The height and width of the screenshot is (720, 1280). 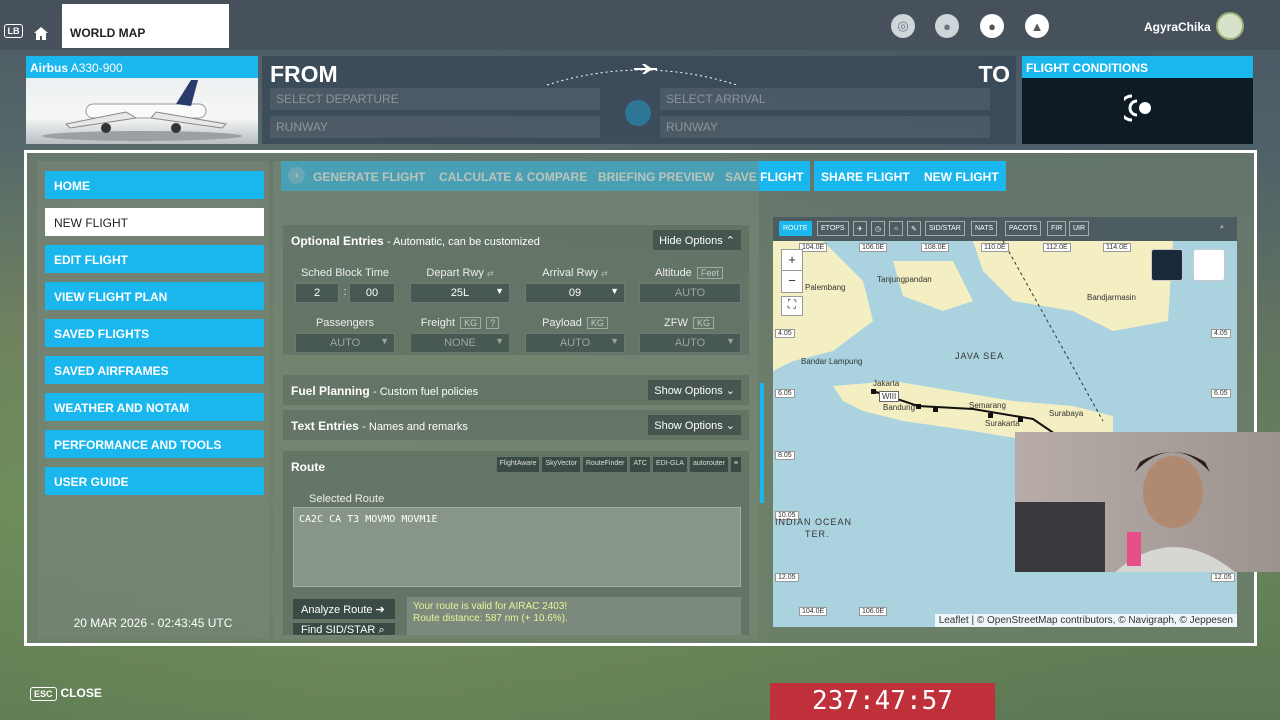 I want to click on search-icon: ⌕, so click(x=1222, y=228).